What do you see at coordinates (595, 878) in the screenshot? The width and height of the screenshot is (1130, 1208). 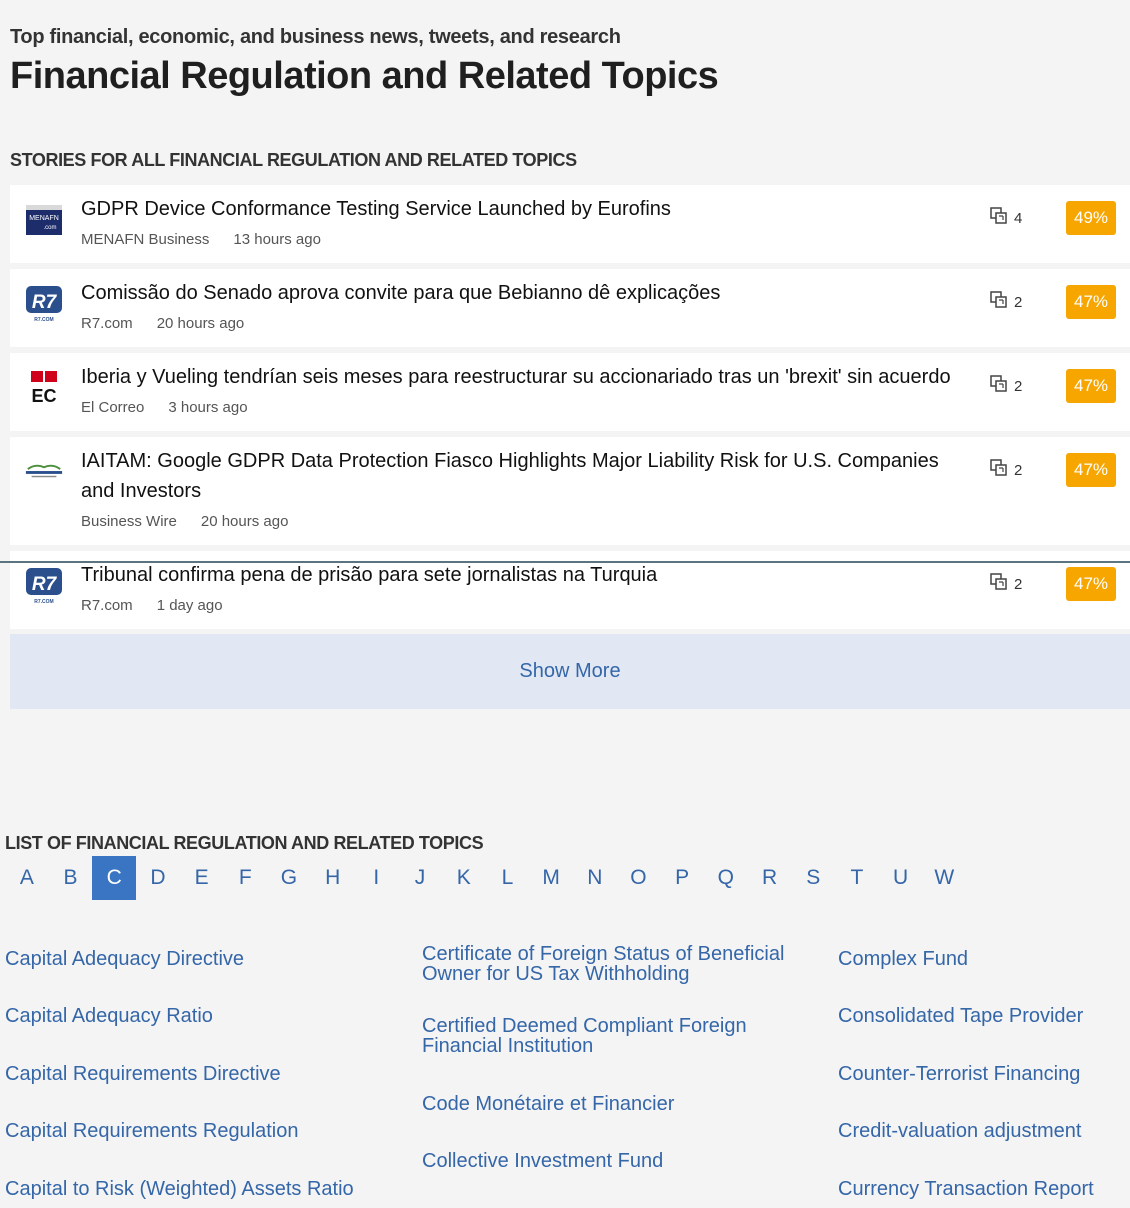 I see `letter-tab-n: N` at bounding box center [595, 878].